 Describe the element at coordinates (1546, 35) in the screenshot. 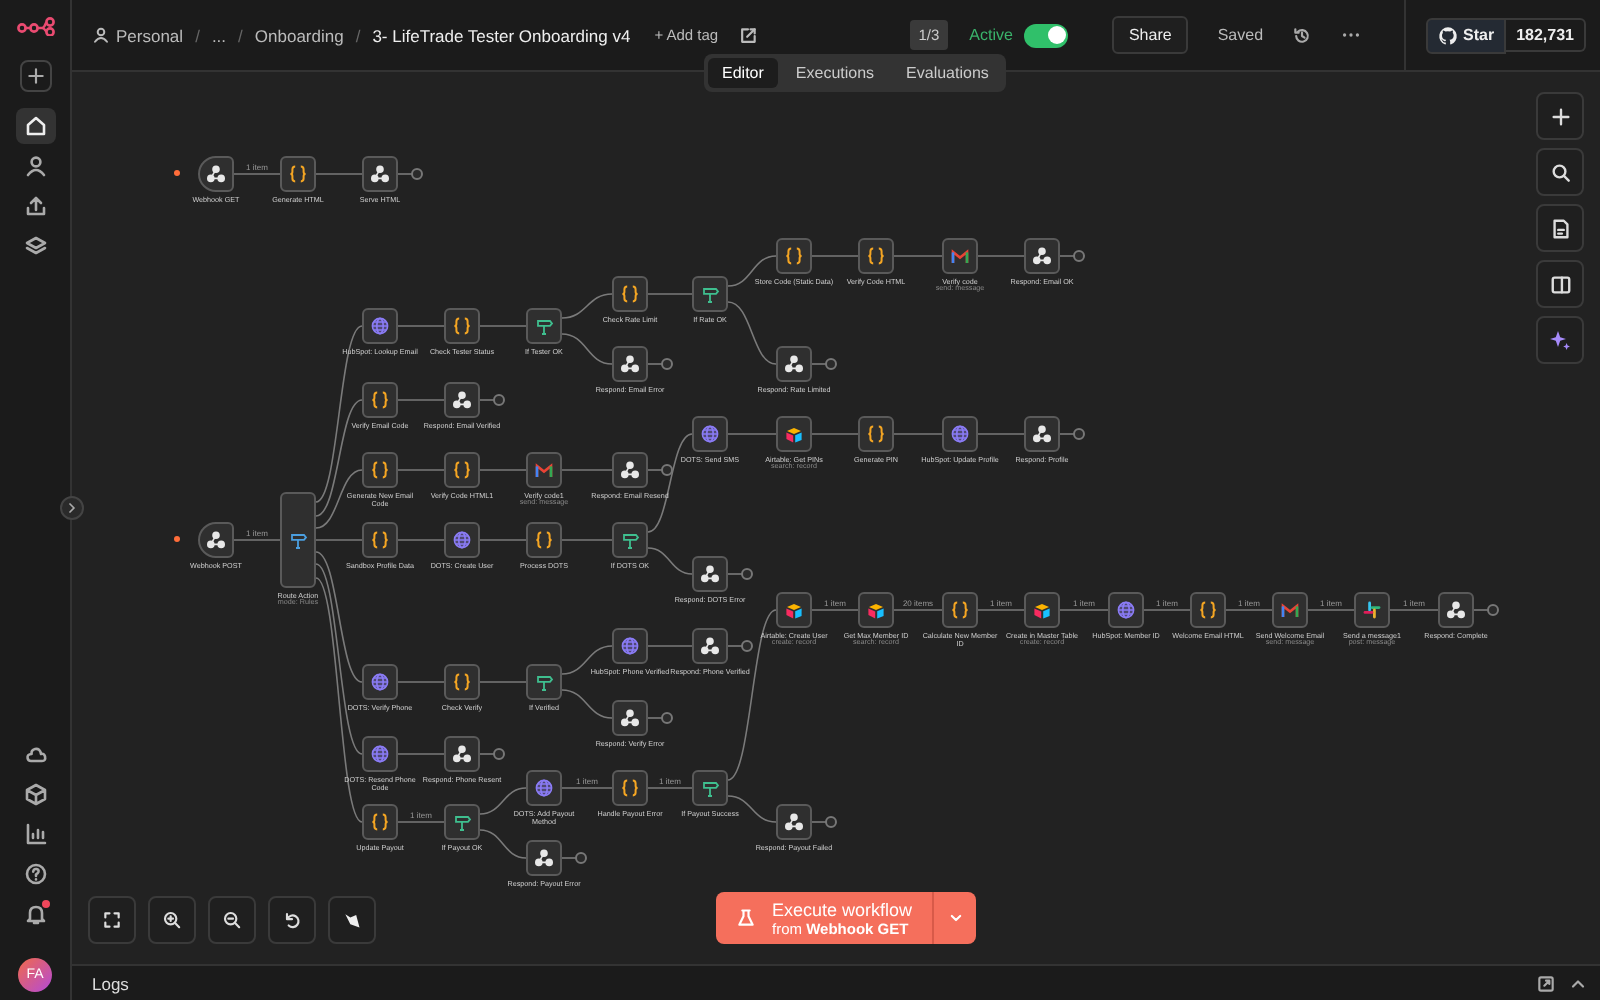

I see `star-count: 182,731` at that location.